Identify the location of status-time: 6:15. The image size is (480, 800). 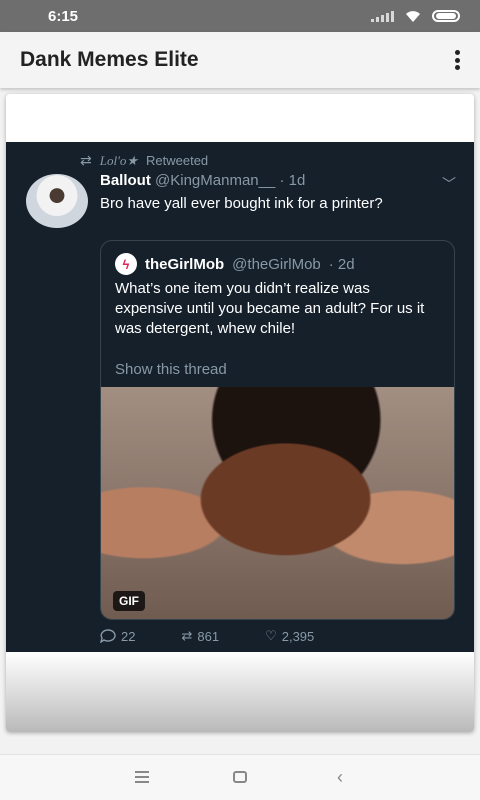
(63, 16).